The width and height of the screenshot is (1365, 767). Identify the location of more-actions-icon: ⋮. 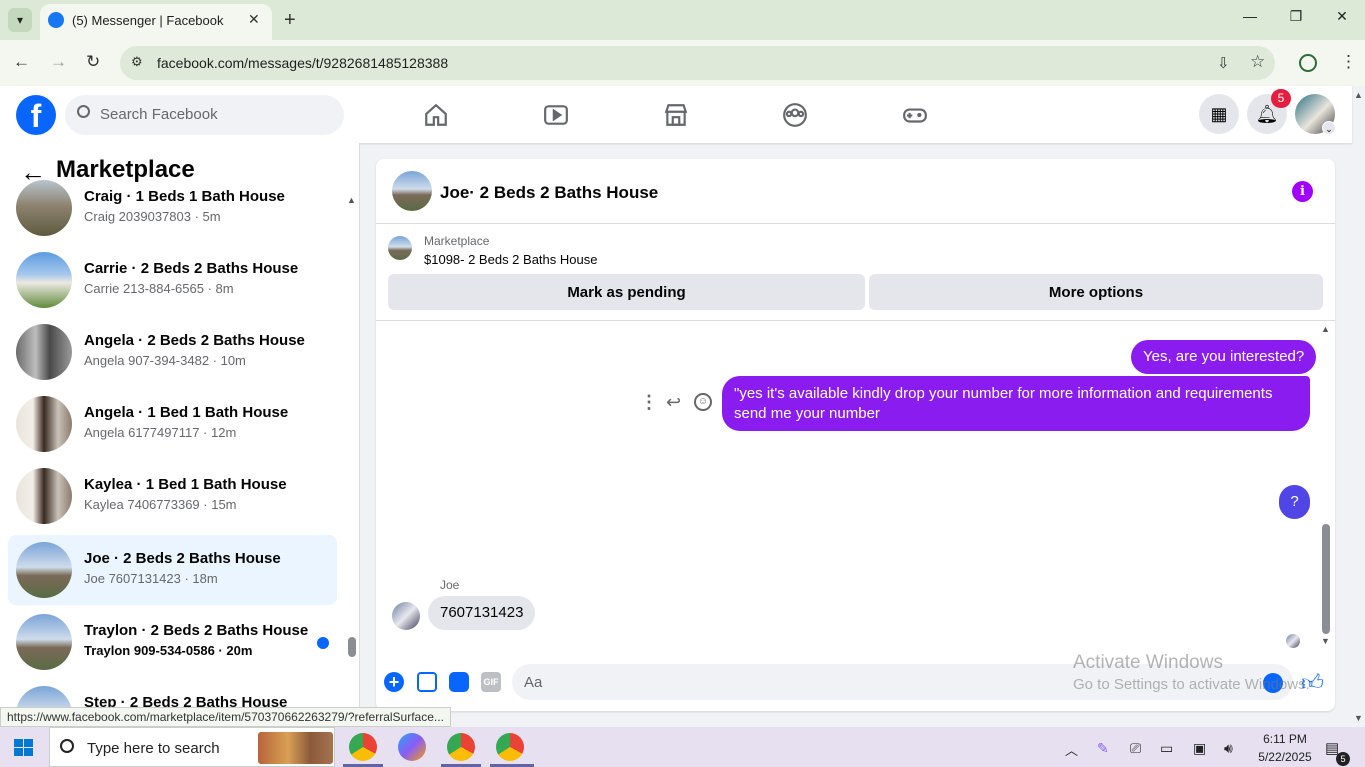
(649, 402).